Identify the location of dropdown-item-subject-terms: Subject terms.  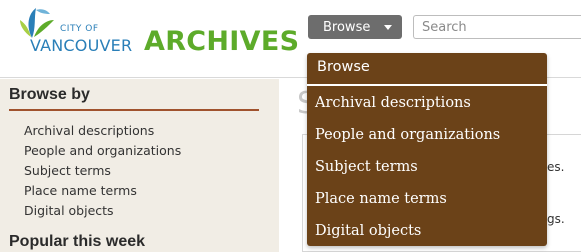
(427, 167).